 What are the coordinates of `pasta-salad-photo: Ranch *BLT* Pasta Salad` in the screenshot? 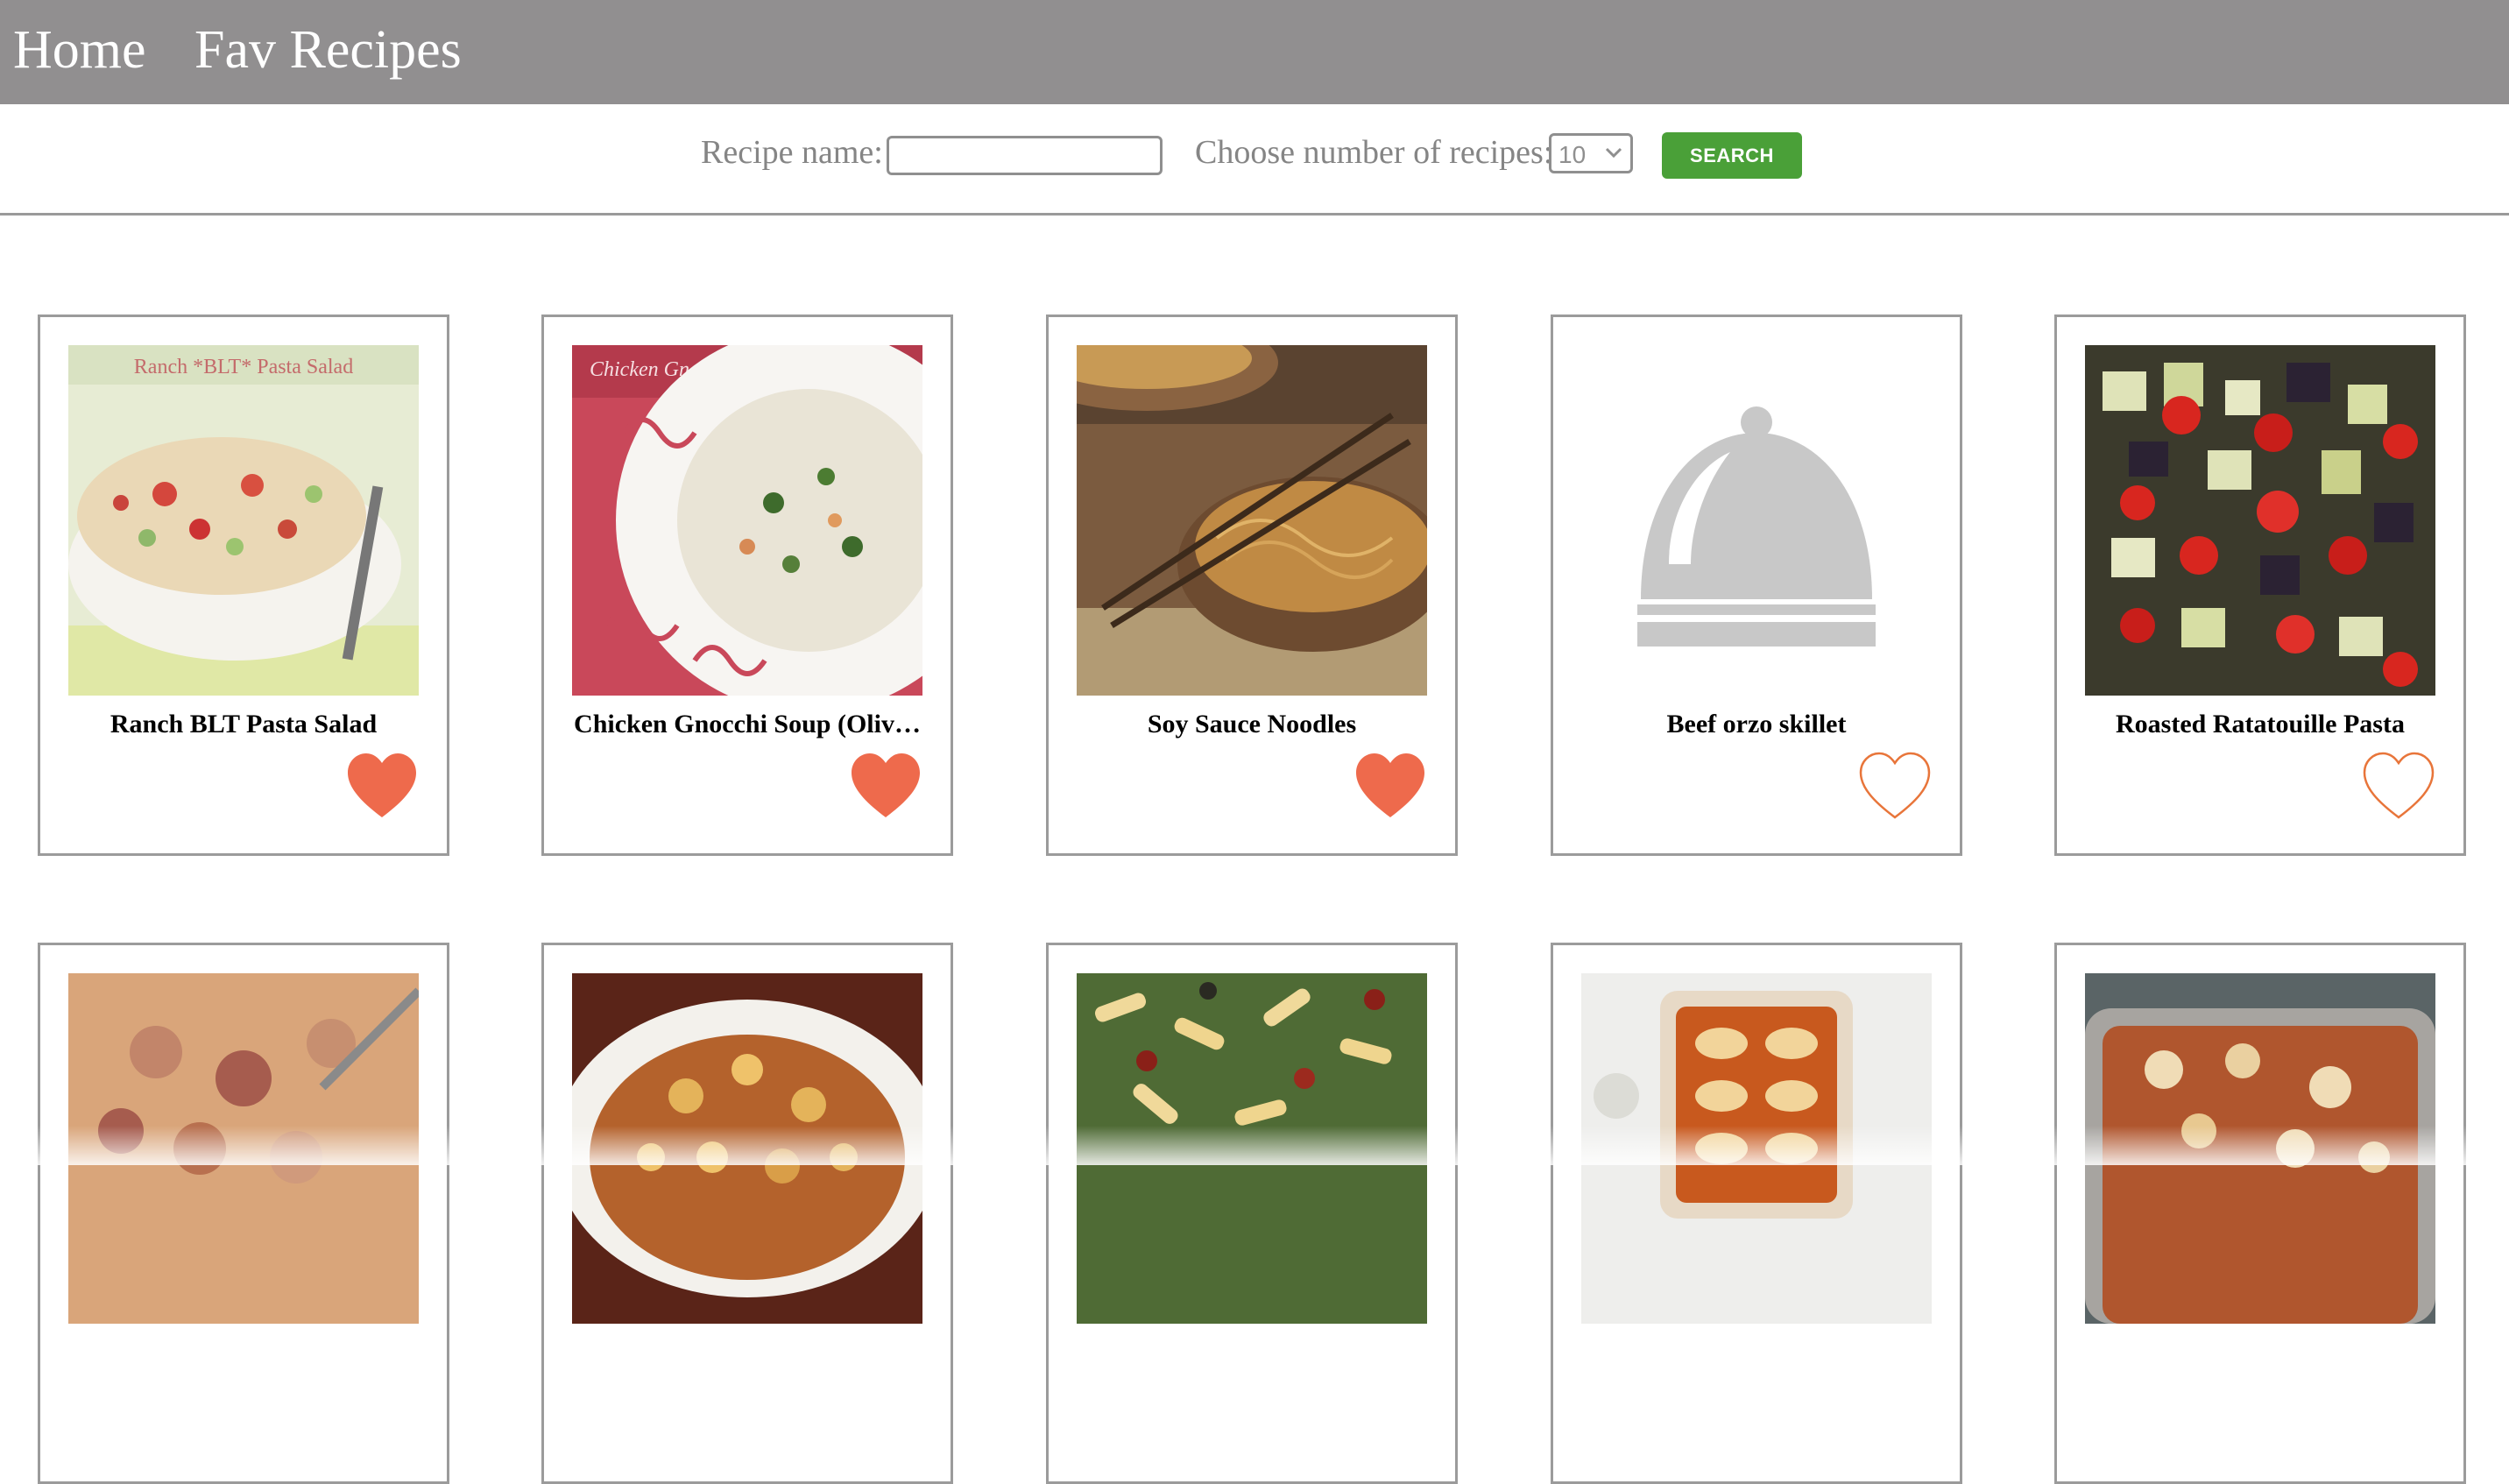 It's located at (243, 520).